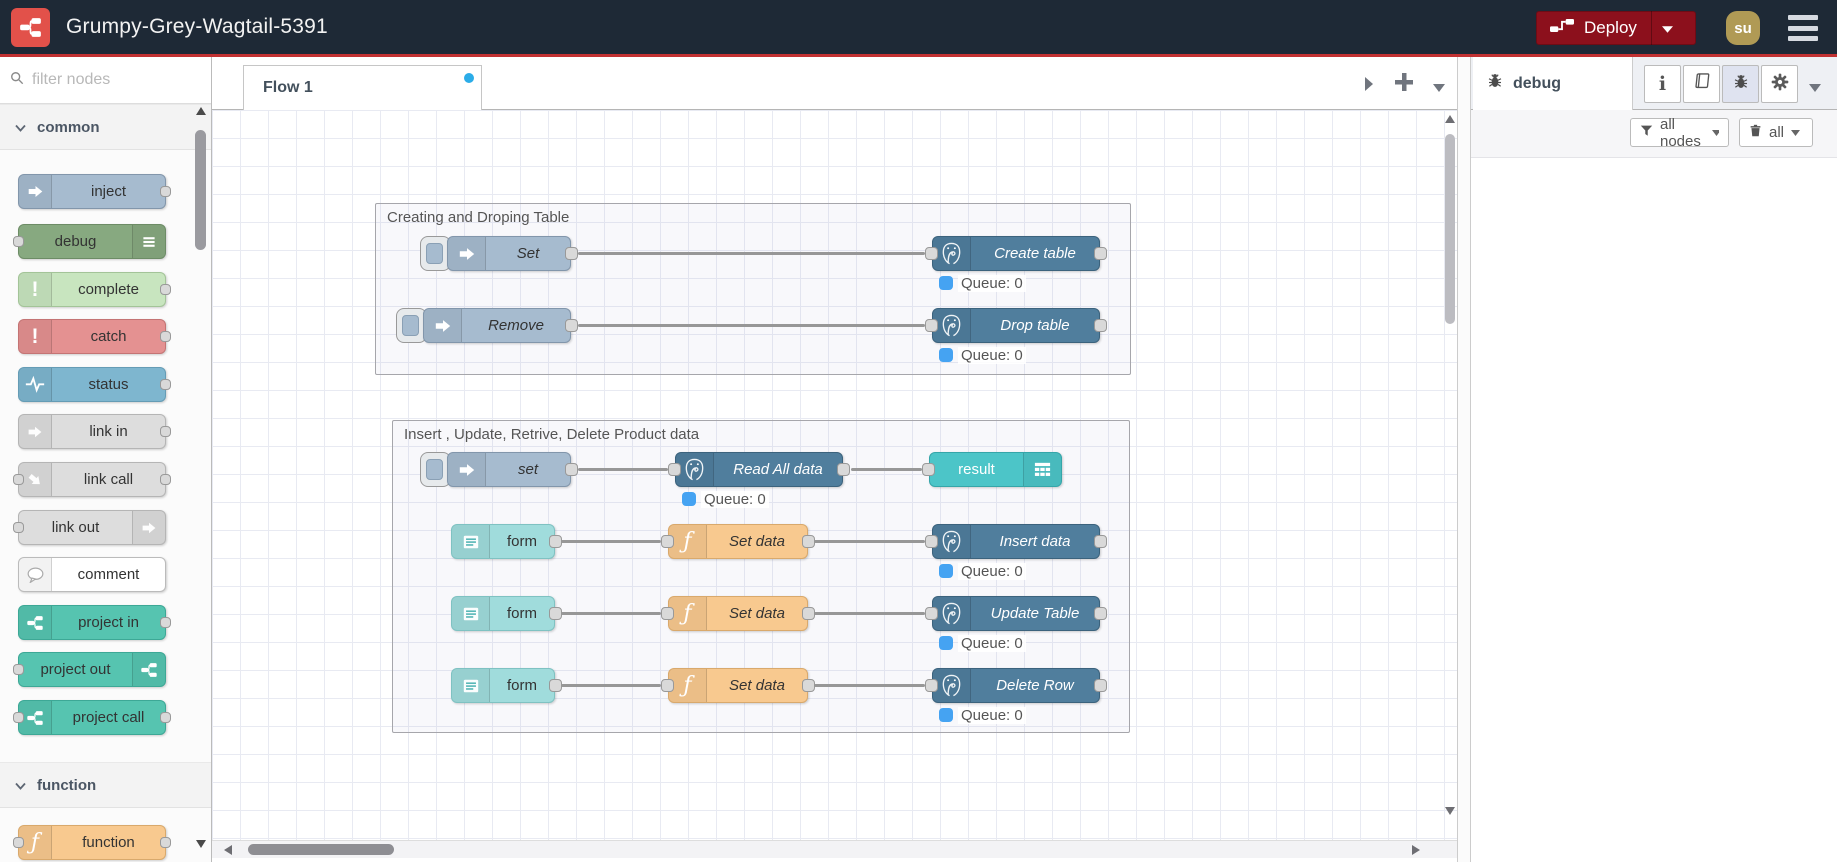 This screenshot has width=1837, height=862. I want to click on canvas-hscrollbar-thumb, so click(321, 849).